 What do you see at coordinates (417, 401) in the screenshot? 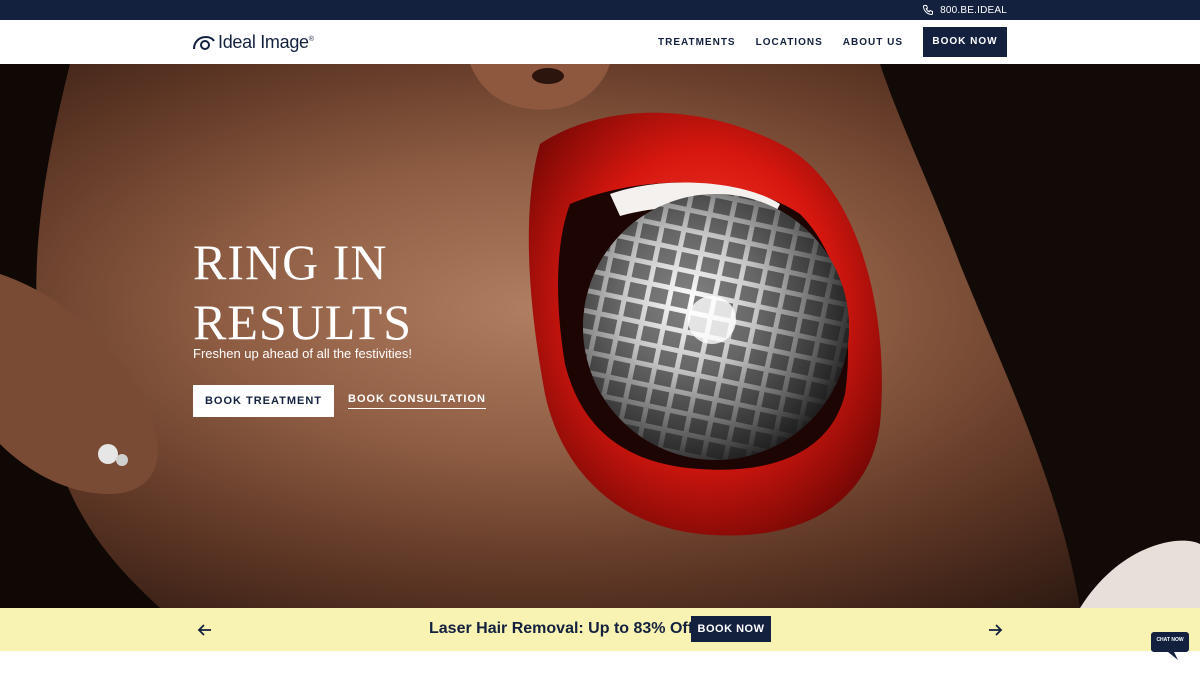
I see `book-consultation-link: BOOK CONSULTATION` at bounding box center [417, 401].